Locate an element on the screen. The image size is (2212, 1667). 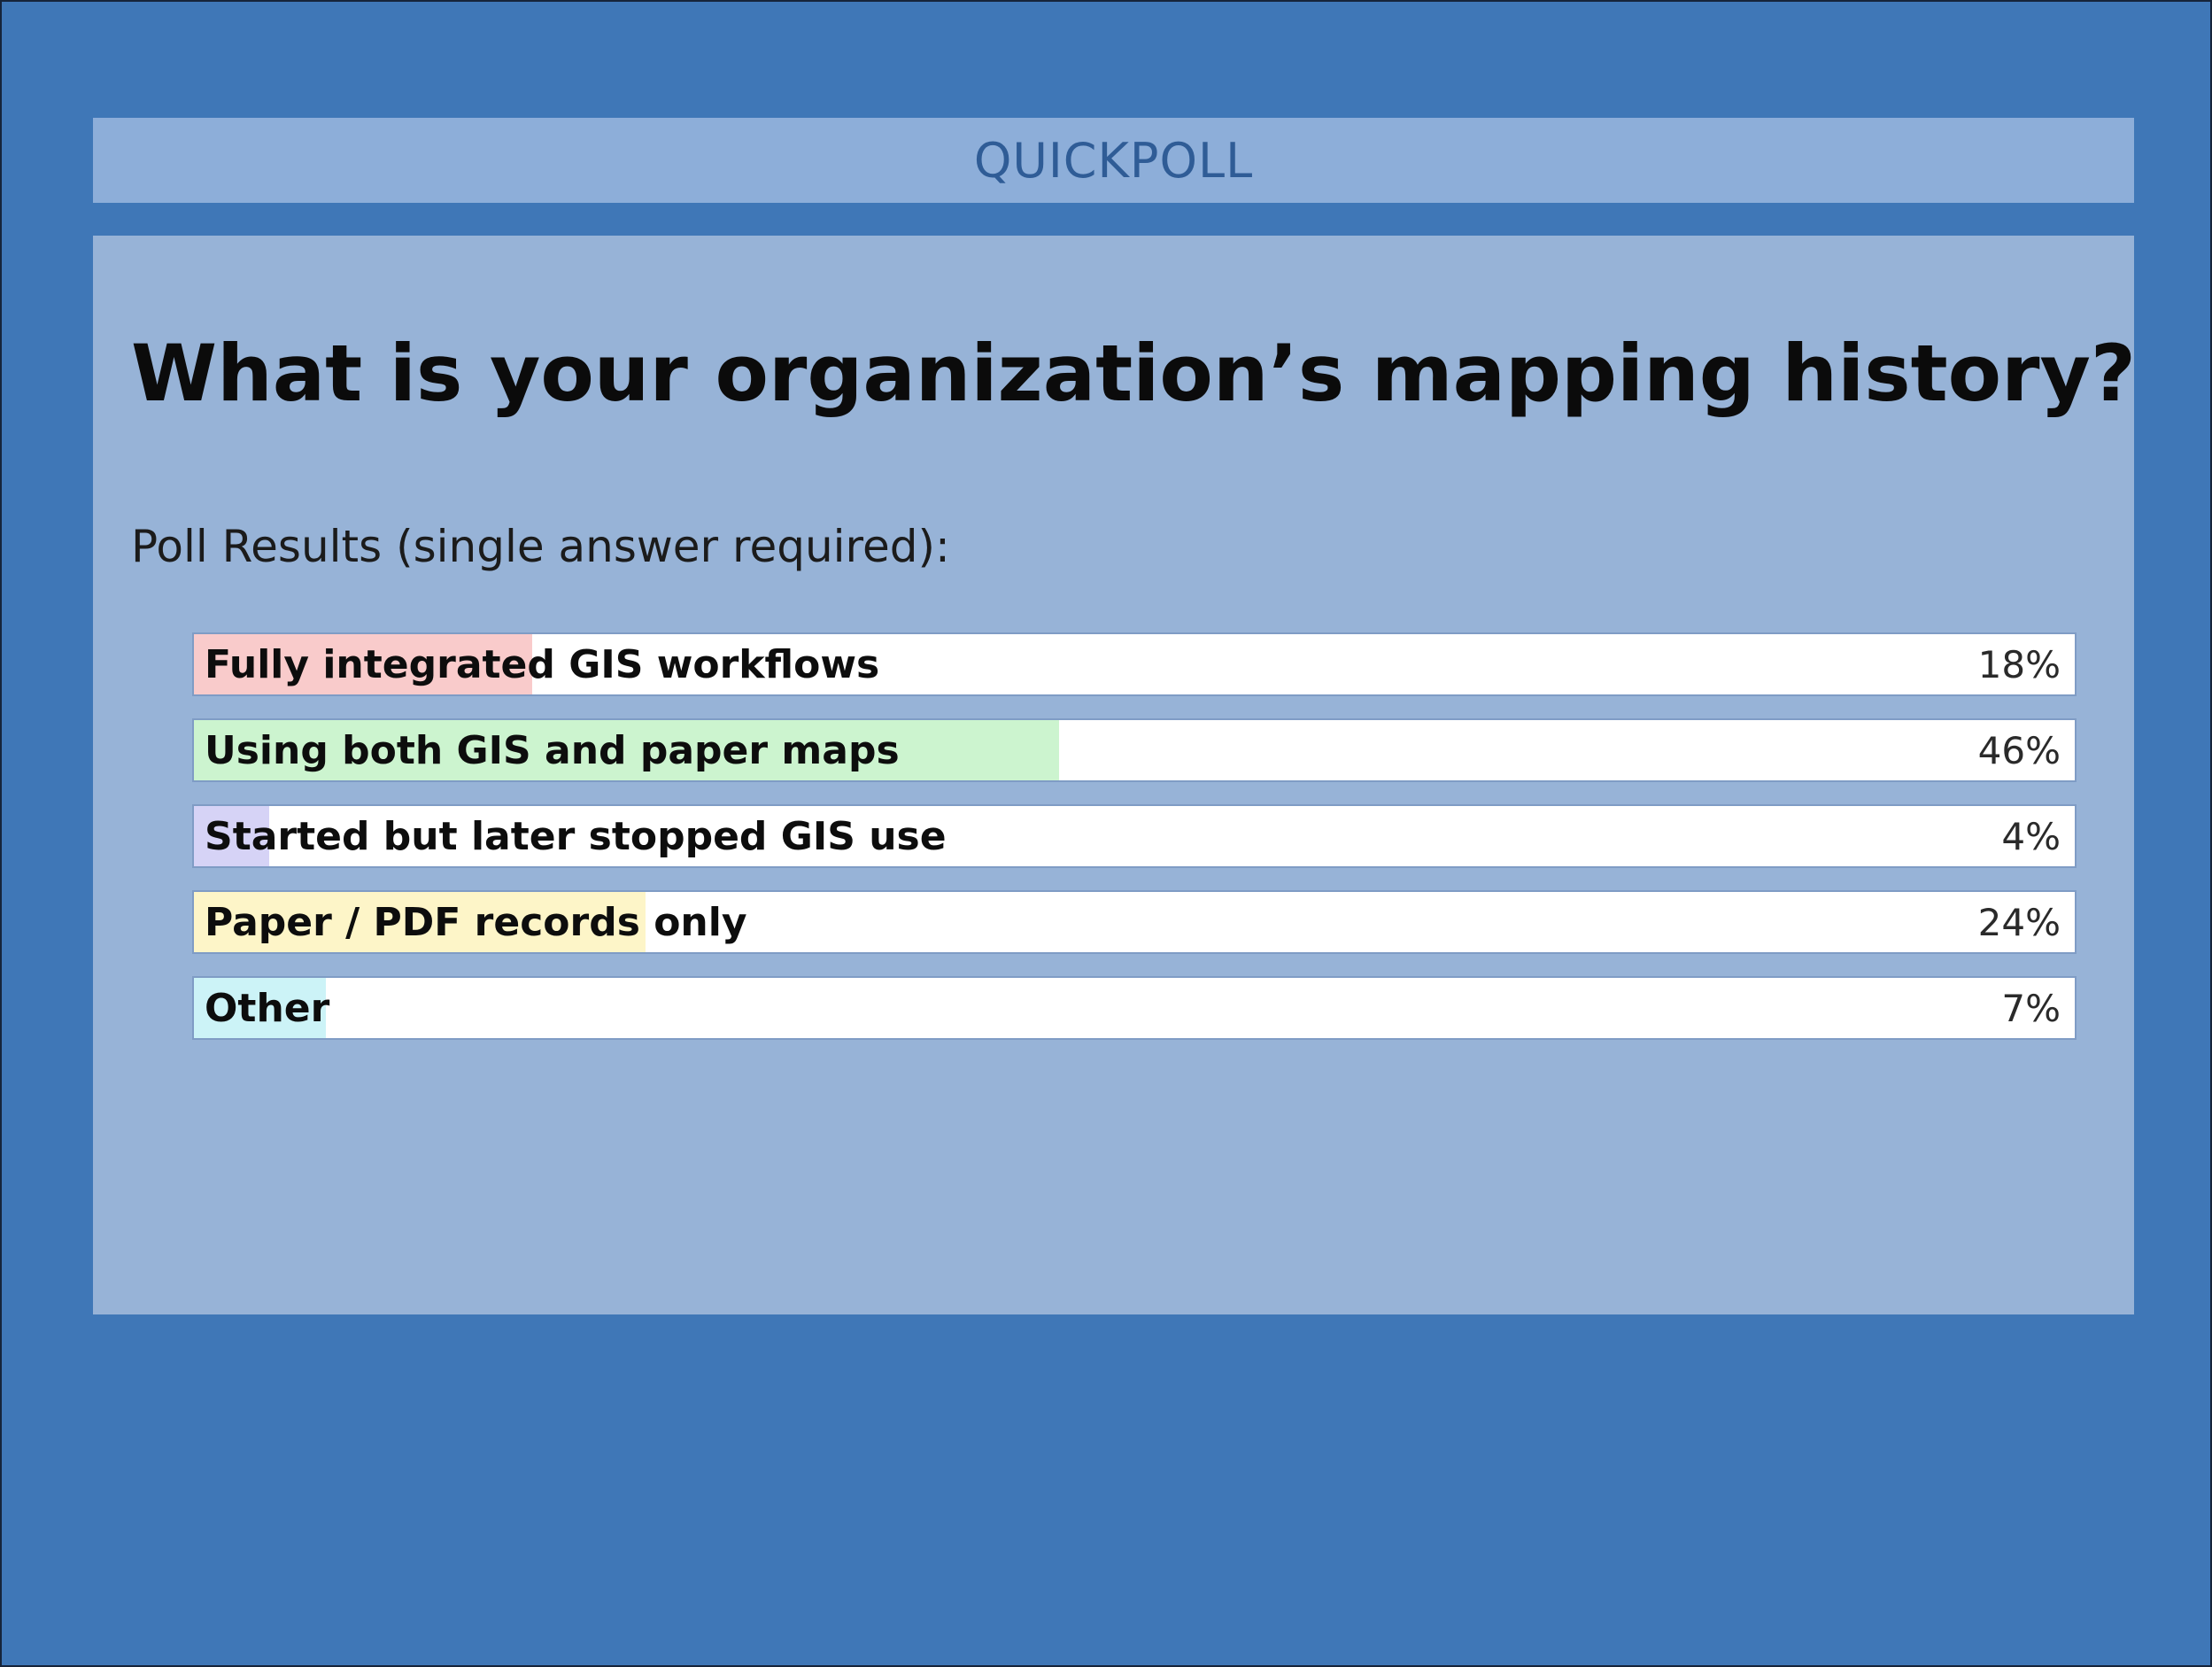
poll-option-label: Fully integrated GIS workflows is located at coordinates (542, 664).